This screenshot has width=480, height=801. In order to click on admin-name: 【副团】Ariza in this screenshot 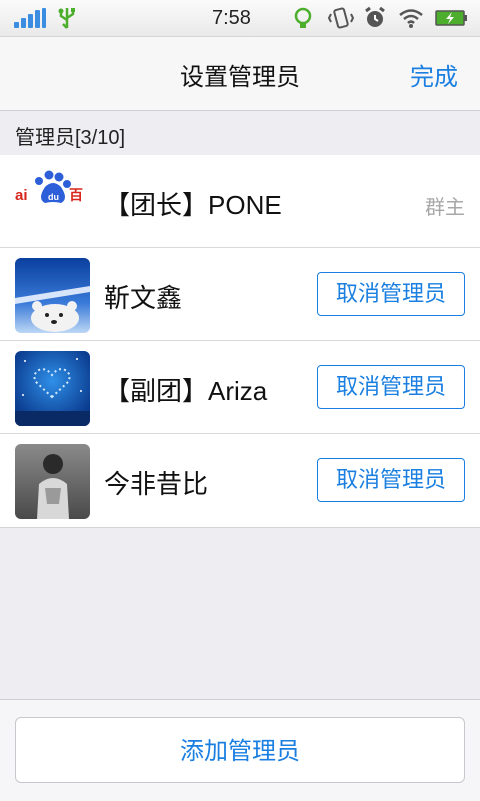, I will do `click(186, 391)`.